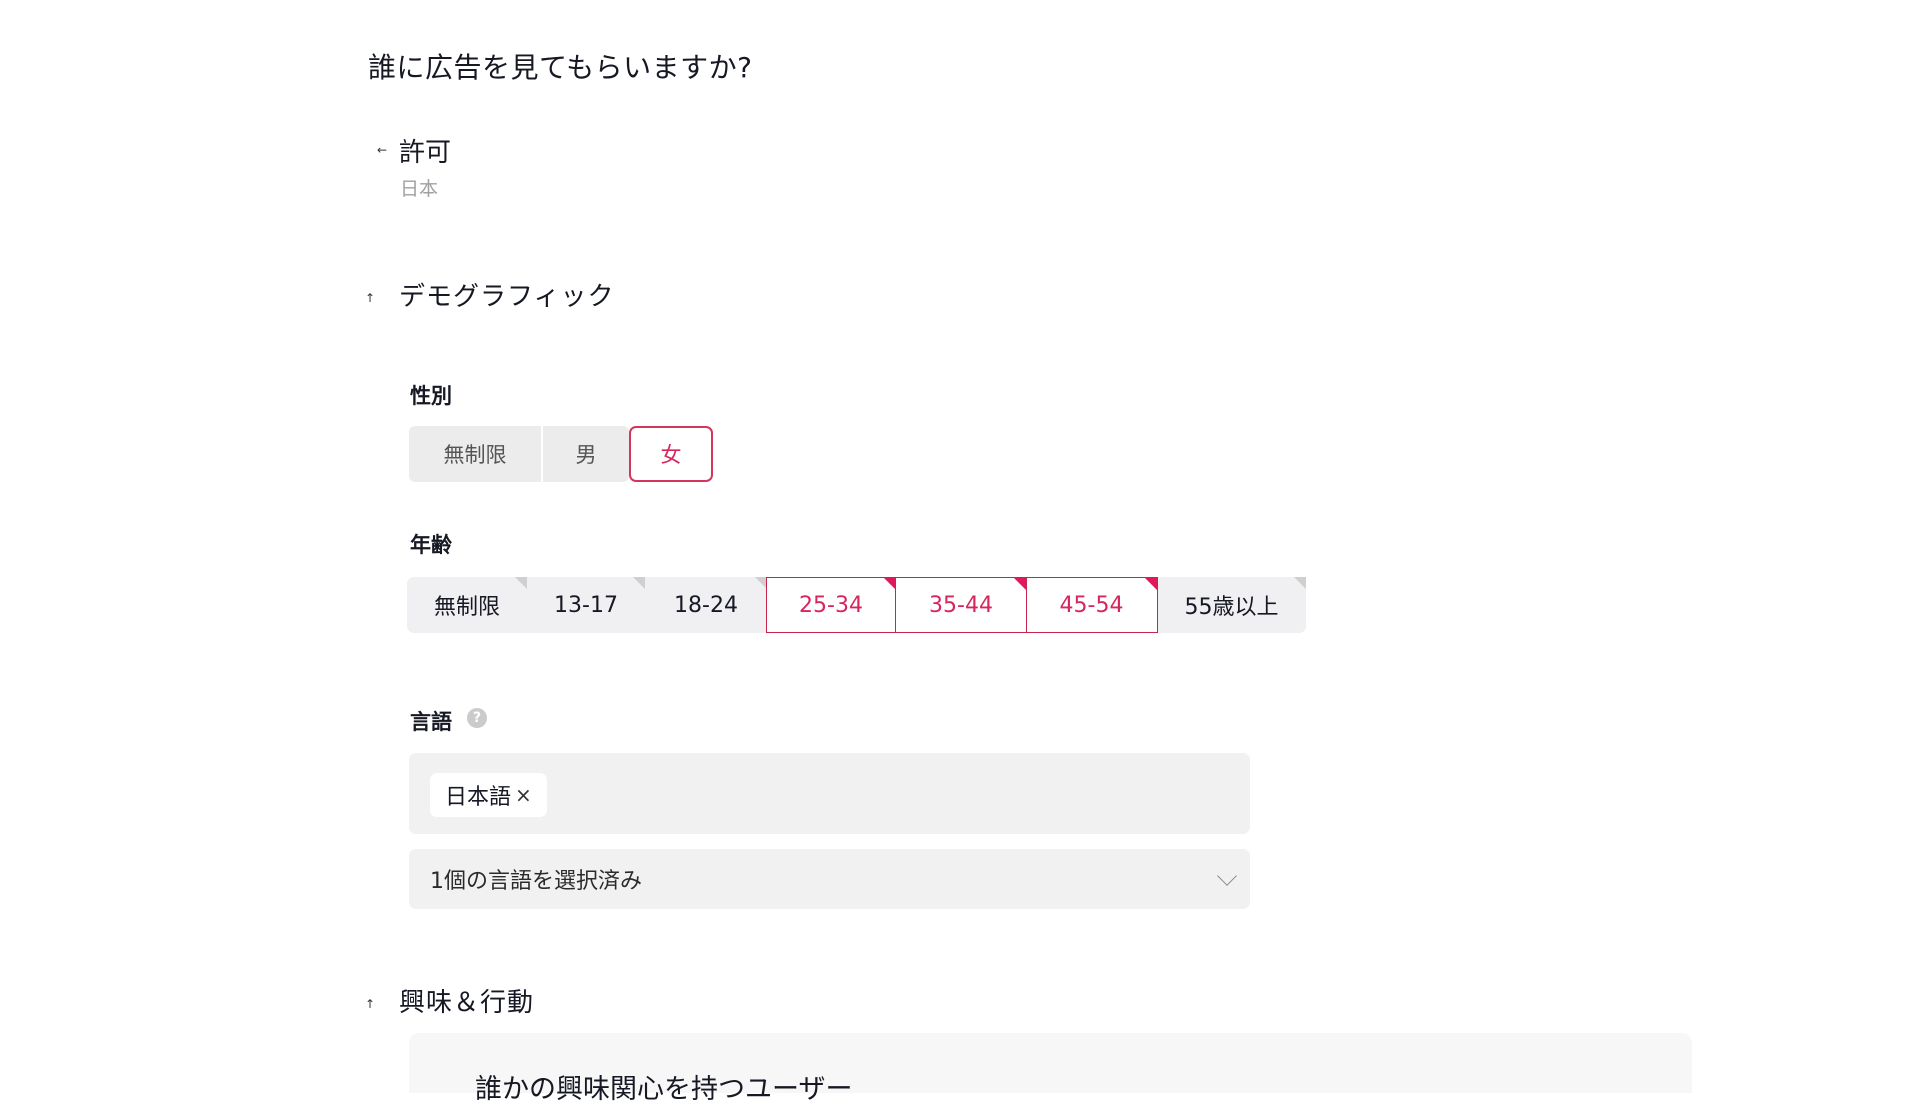 The image size is (1920, 1106). What do you see at coordinates (425, 153) in the screenshot?
I see `location-title: 許可` at bounding box center [425, 153].